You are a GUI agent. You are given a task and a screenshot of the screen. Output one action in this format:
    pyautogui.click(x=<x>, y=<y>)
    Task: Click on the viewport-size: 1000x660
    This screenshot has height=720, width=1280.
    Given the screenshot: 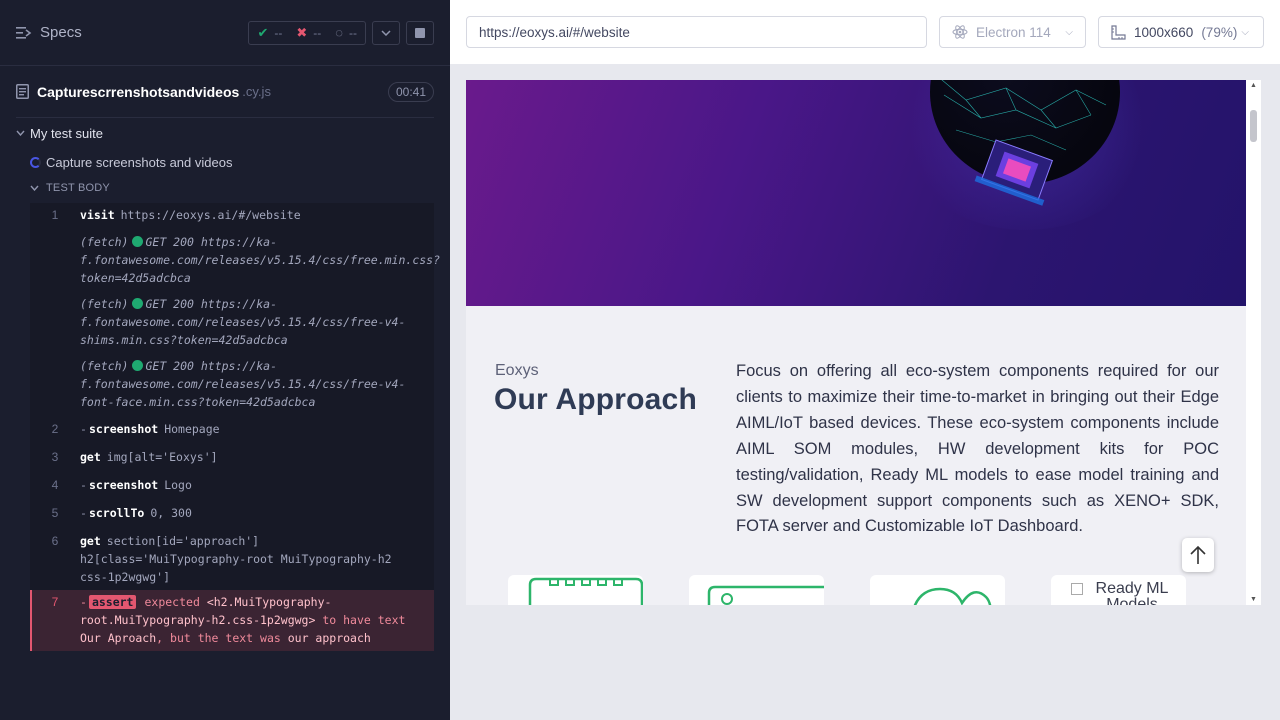 What is the action you would take?
    pyautogui.click(x=1164, y=32)
    